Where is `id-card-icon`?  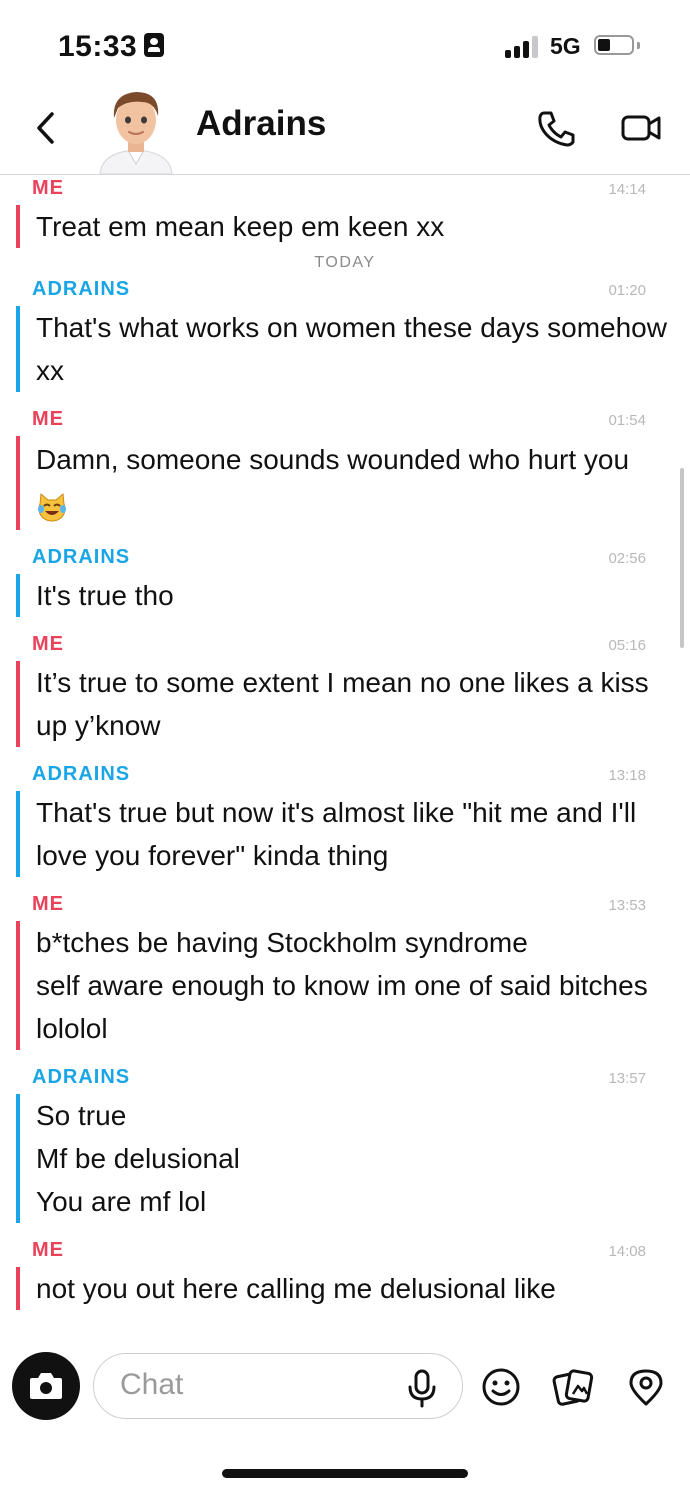
id-card-icon is located at coordinates (154, 45).